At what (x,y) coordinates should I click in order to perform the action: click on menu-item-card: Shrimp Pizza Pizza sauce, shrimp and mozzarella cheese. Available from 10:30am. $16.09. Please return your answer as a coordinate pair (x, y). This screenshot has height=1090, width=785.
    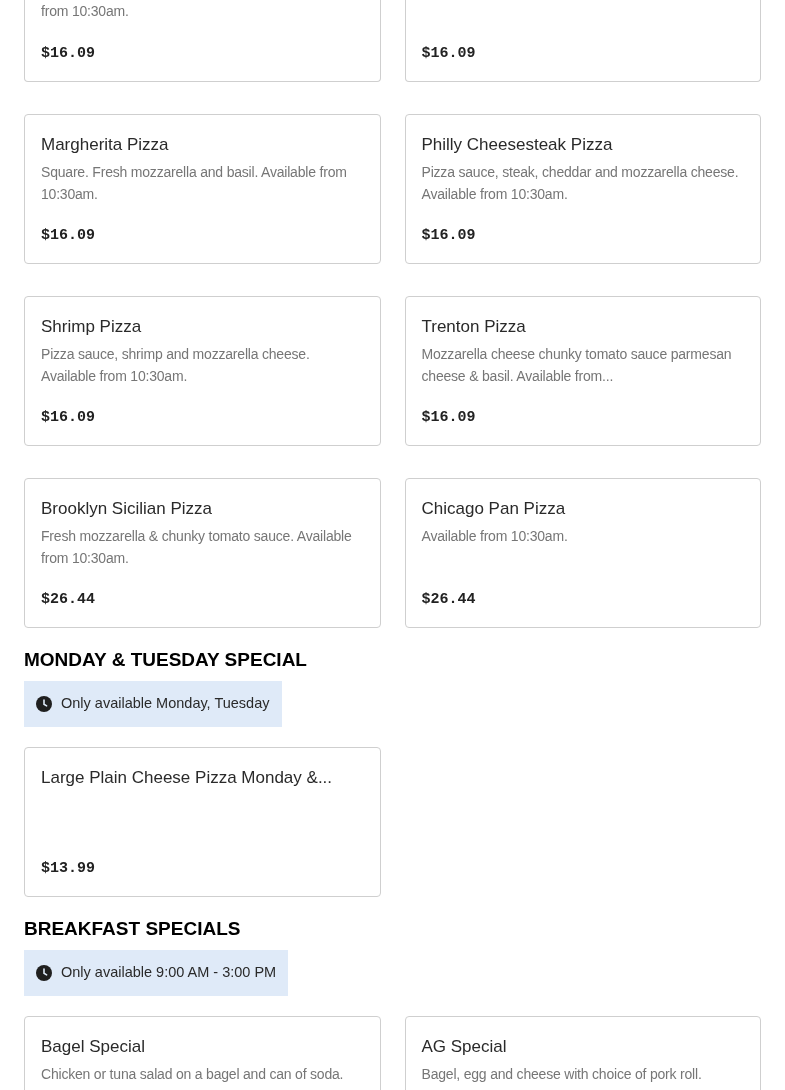
    Looking at the image, I should click on (202, 371).